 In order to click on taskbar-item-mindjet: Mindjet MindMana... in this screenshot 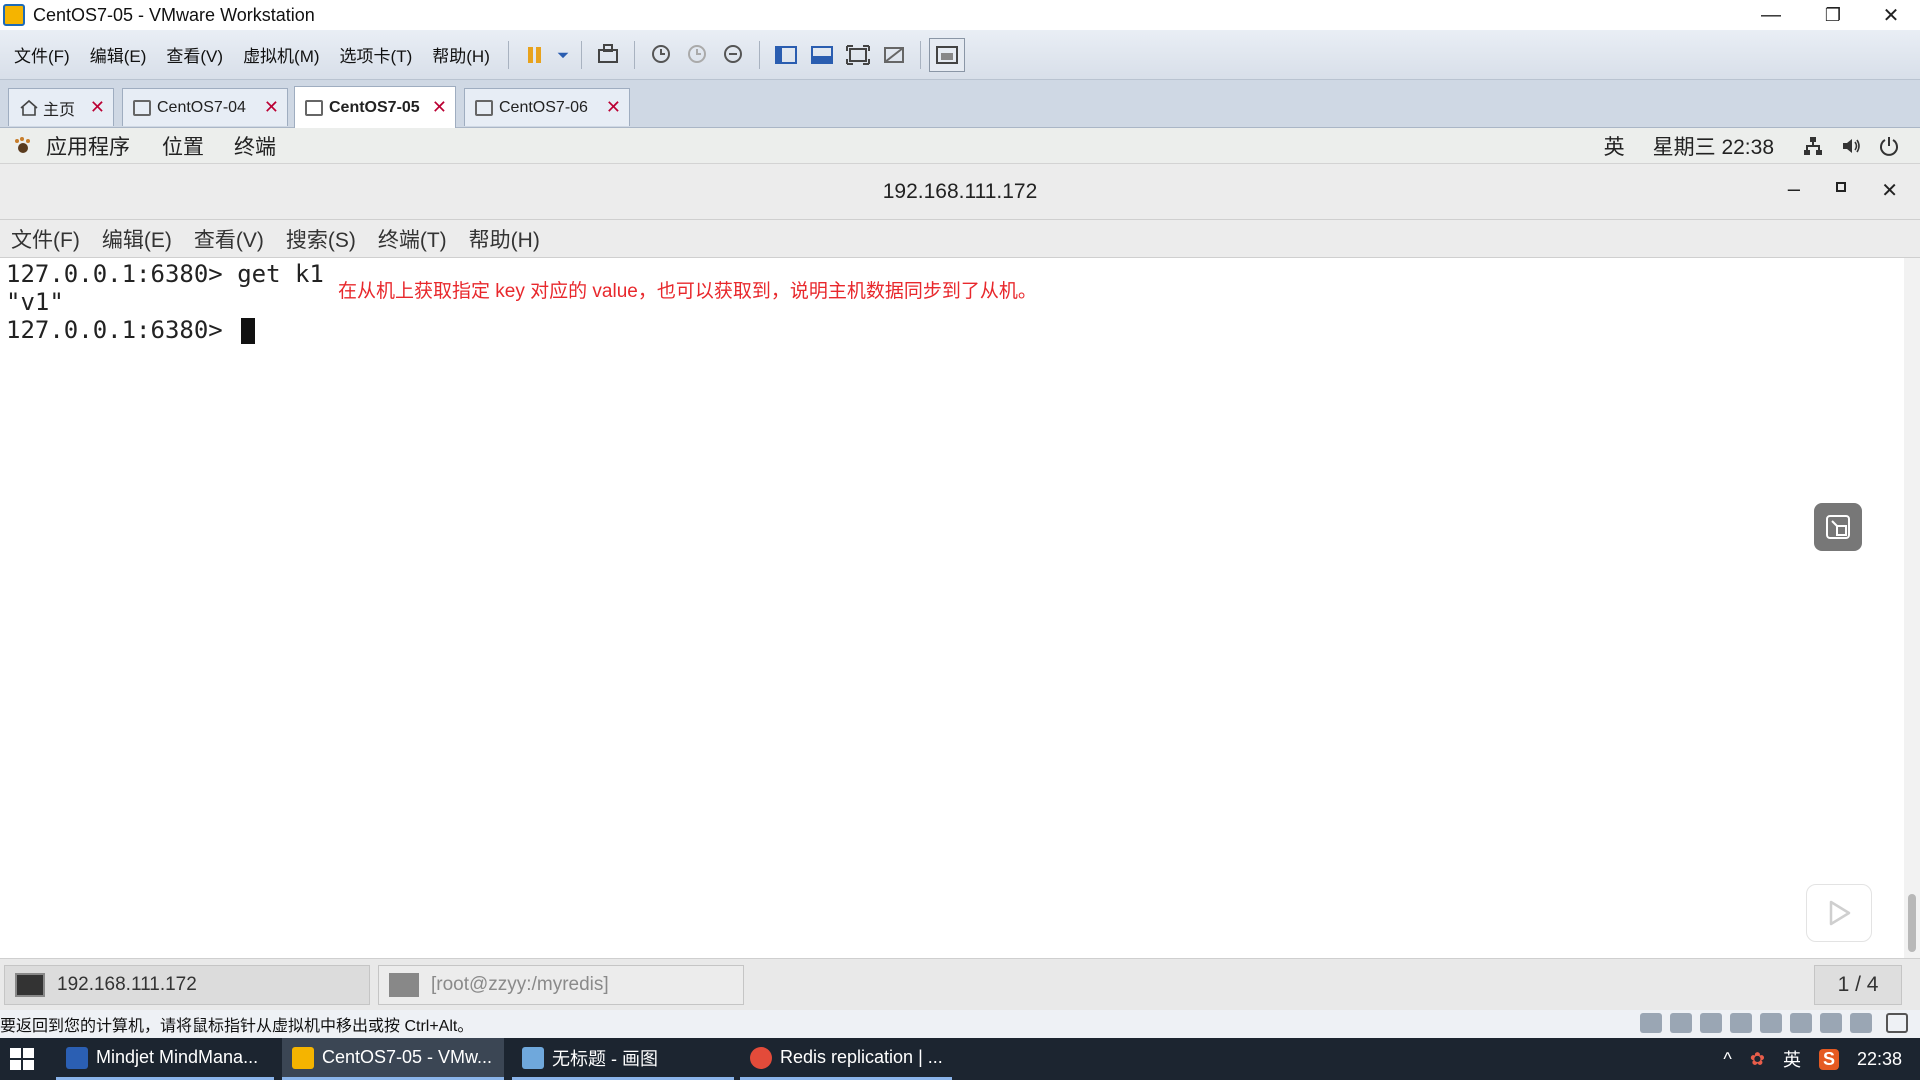, I will do `click(165, 1059)`.